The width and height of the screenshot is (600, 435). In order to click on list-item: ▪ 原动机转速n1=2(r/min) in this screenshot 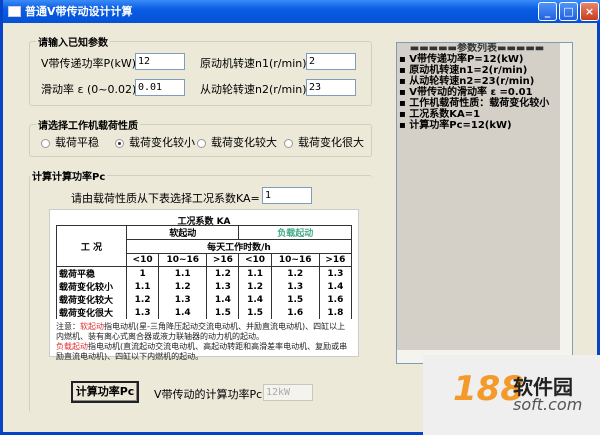, I will do `click(477, 70)`.